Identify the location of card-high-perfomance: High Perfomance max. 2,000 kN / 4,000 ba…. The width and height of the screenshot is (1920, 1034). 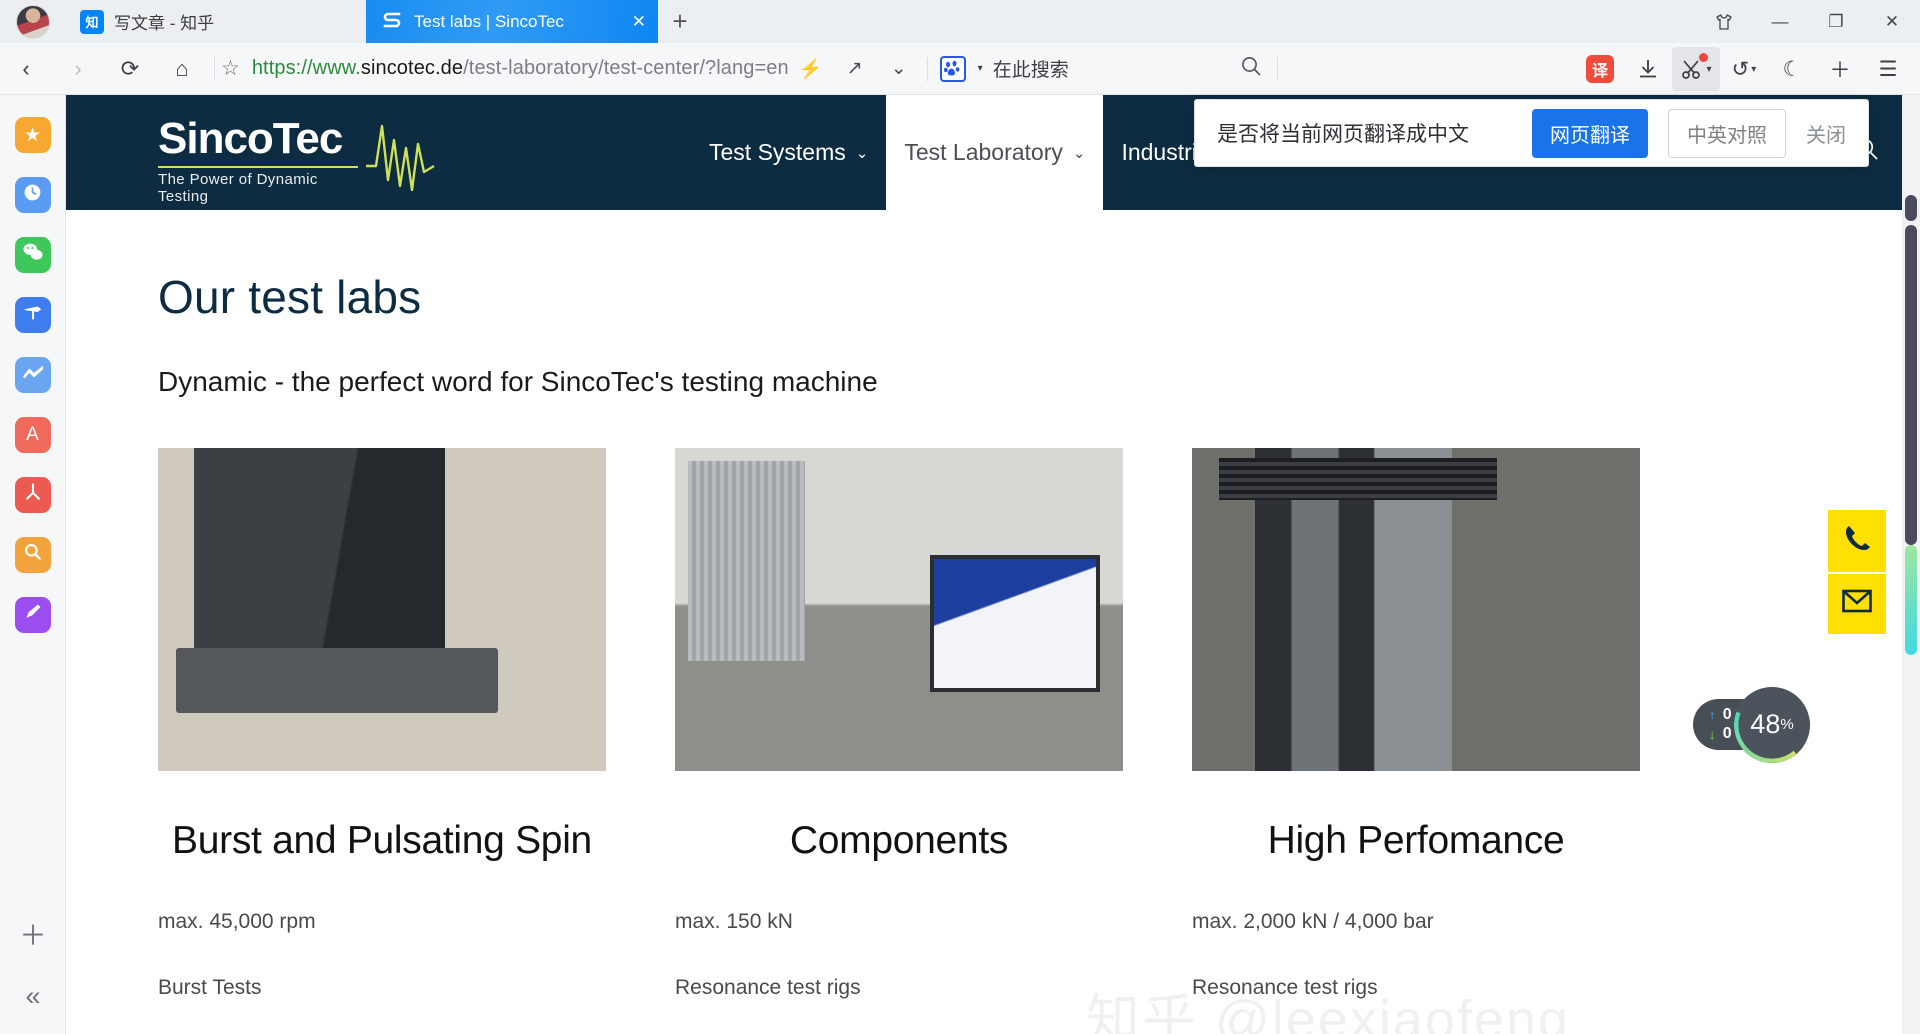
(1416, 724).